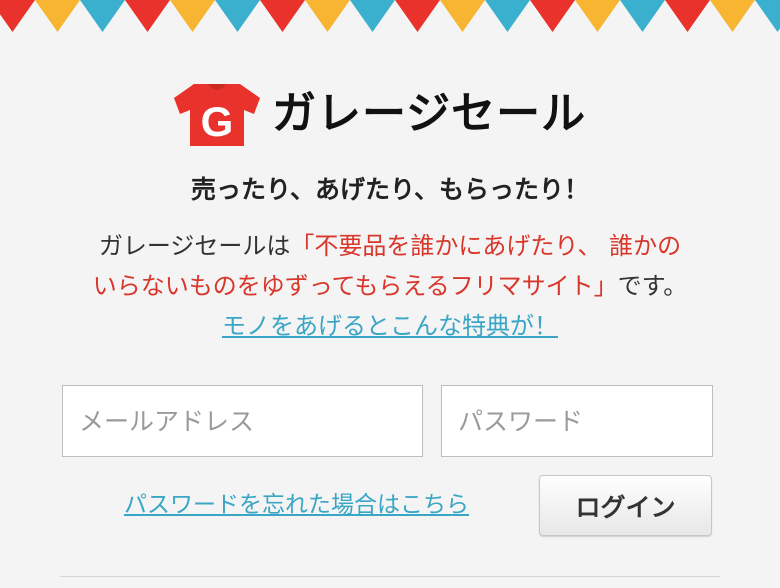  I want to click on feature-link: モノをあげるとこんな特典が！, so click(390, 326).